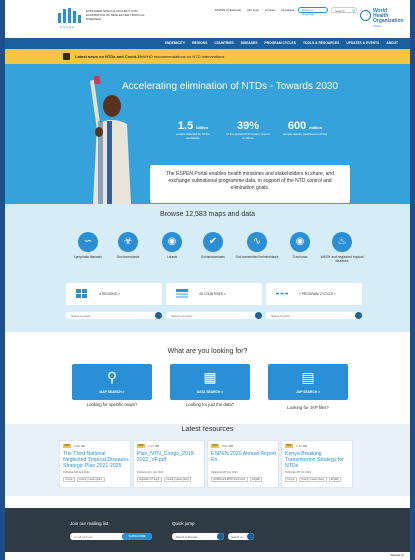  Describe the element at coordinates (154, 446) in the screenshot. I see `file-size: 1.17 MB` at that location.